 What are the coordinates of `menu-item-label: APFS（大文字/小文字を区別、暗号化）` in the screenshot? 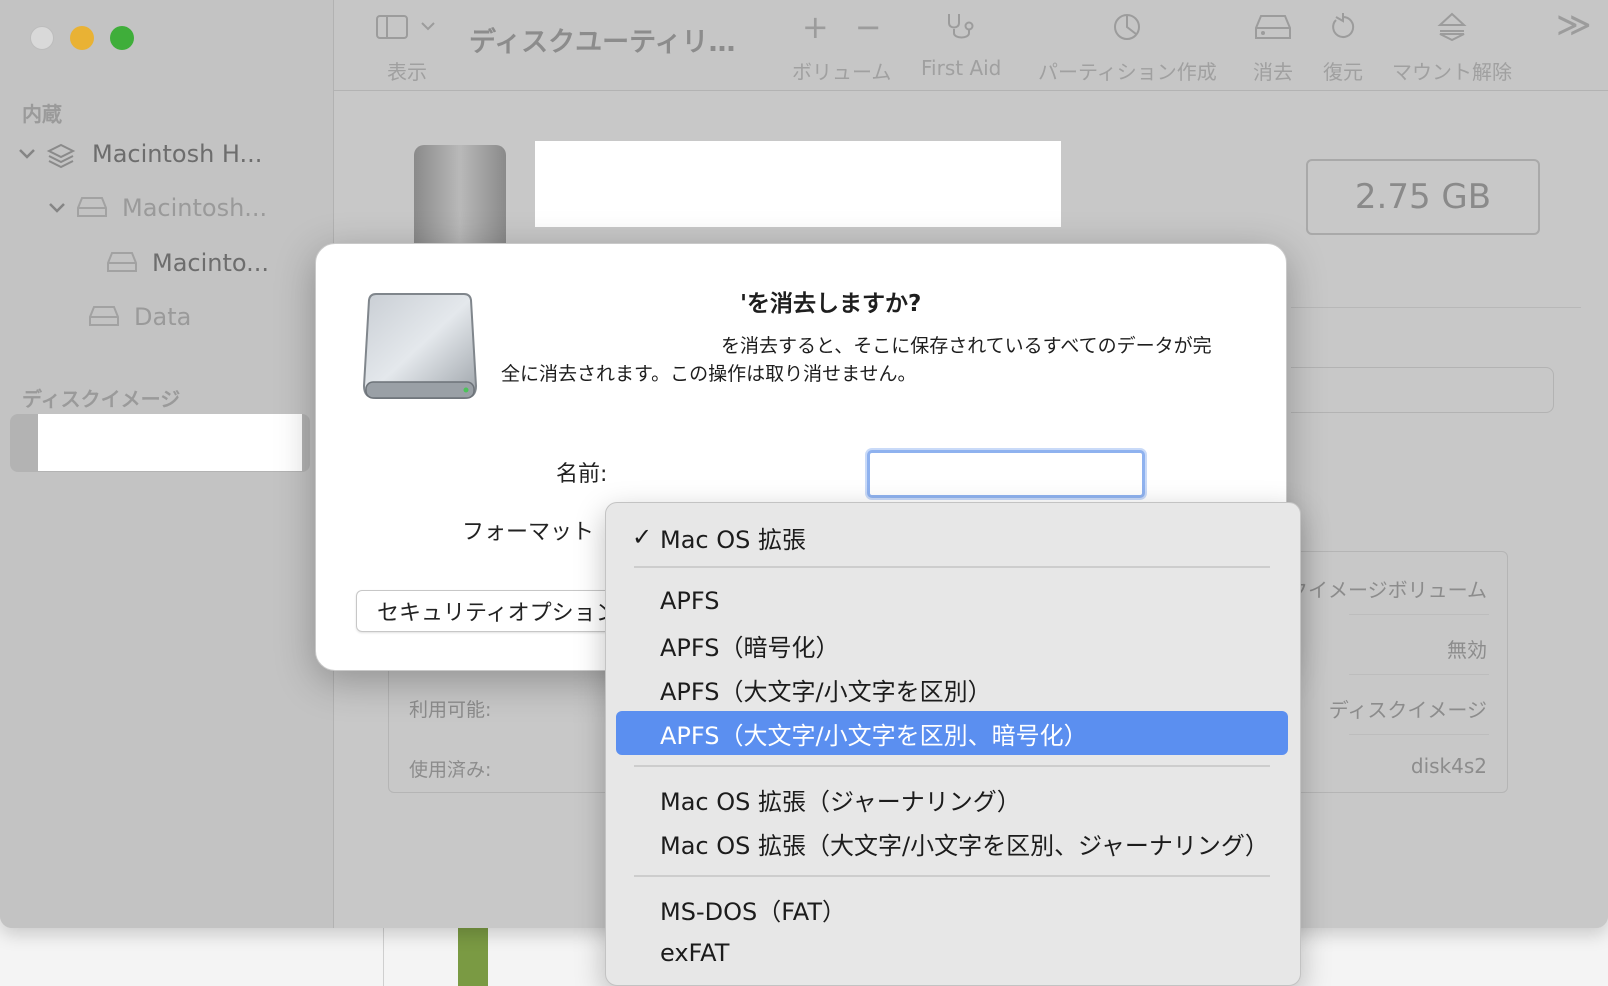 It's located at (874, 735).